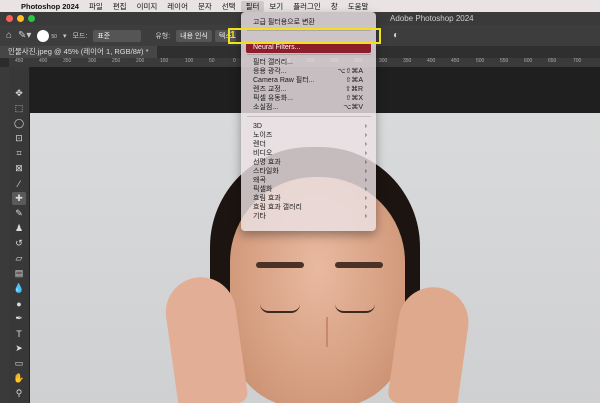 The width and height of the screenshot is (600, 403). Describe the element at coordinates (117, 35) in the screenshot. I see `mode-select: 표준` at that location.